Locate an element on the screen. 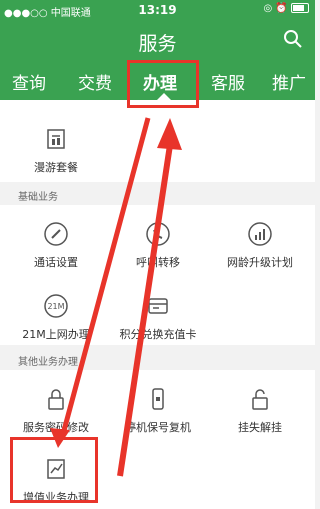 Image resolution: width=320 pixels, height=509 pixels. lock-icon is located at coordinates (56, 399).